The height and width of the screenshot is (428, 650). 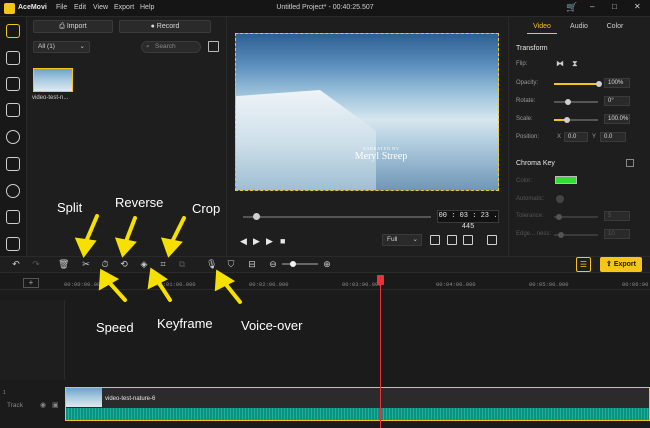 I want to click on annotation-arrows, so click(x=158, y=259).